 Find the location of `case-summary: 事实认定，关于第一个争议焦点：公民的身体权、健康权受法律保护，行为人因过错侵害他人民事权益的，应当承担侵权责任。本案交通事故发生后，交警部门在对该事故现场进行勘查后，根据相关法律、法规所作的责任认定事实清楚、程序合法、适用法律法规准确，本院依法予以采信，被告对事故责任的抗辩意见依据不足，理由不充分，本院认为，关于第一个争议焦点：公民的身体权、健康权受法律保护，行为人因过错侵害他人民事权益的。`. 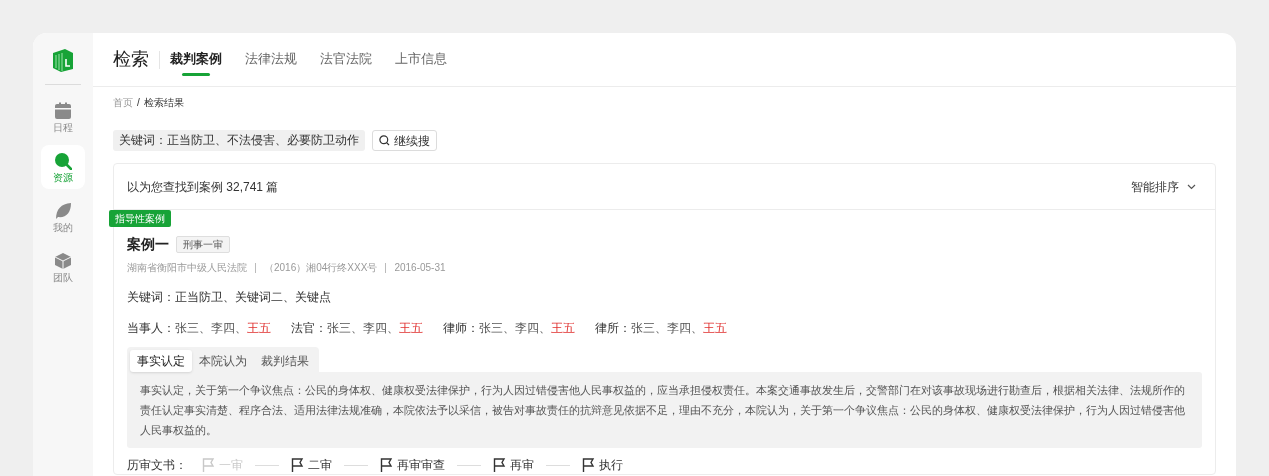

case-summary: 事实认定，关于第一个争议焦点：公民的身体权、健康权受法律保护，行为人因过错侵害他人民事权益的，应当承担侵权责任。本案交通事故发生后，交警部门在对该事故现场进行勘查后，根据相关法律、法规所作的责任认定事实清楚、程序合法、适用法律法规准确，本院依法予以采信，被告对事故责任的抗辩意见依据不足，理由不充分，本院认为，关于第一个争议焦点：公民的身体权、健康权受法律保护，行为人因过错侵害他人民事权益的。 is located at coordinates (664, 410).